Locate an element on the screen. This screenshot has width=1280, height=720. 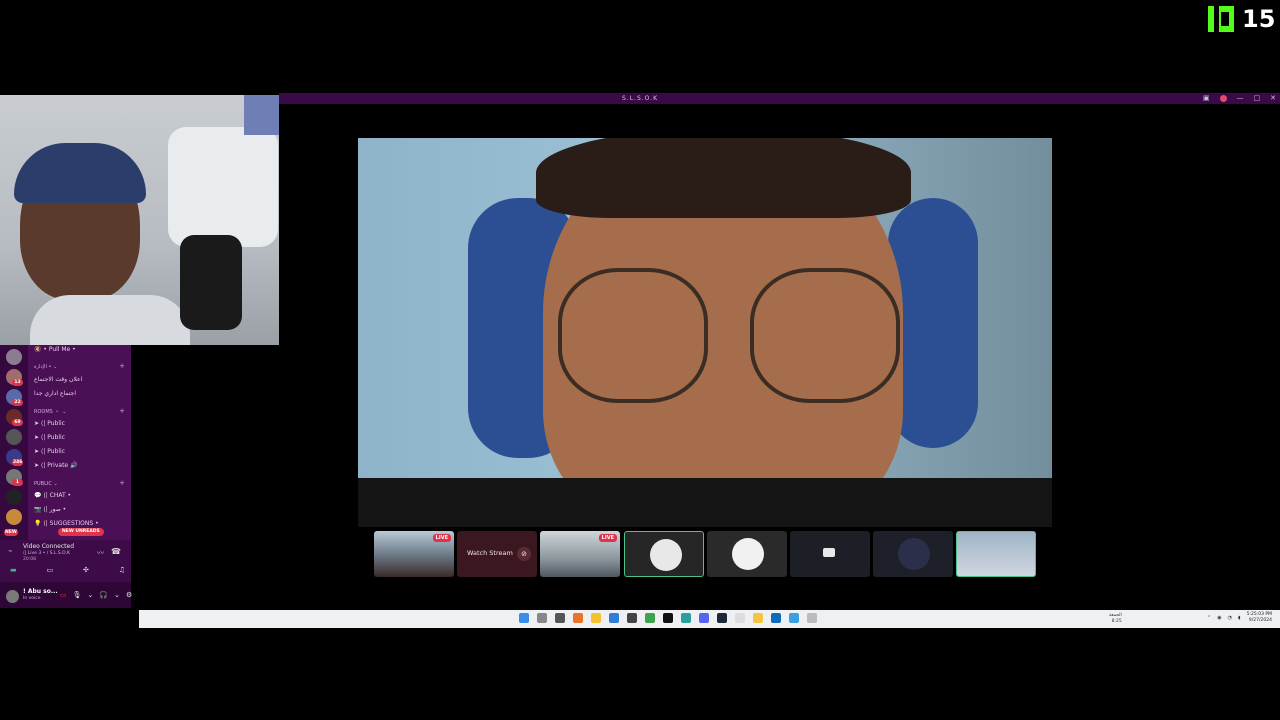
kick-viewer-badge: 15 is located at coordinates (1241, 19).